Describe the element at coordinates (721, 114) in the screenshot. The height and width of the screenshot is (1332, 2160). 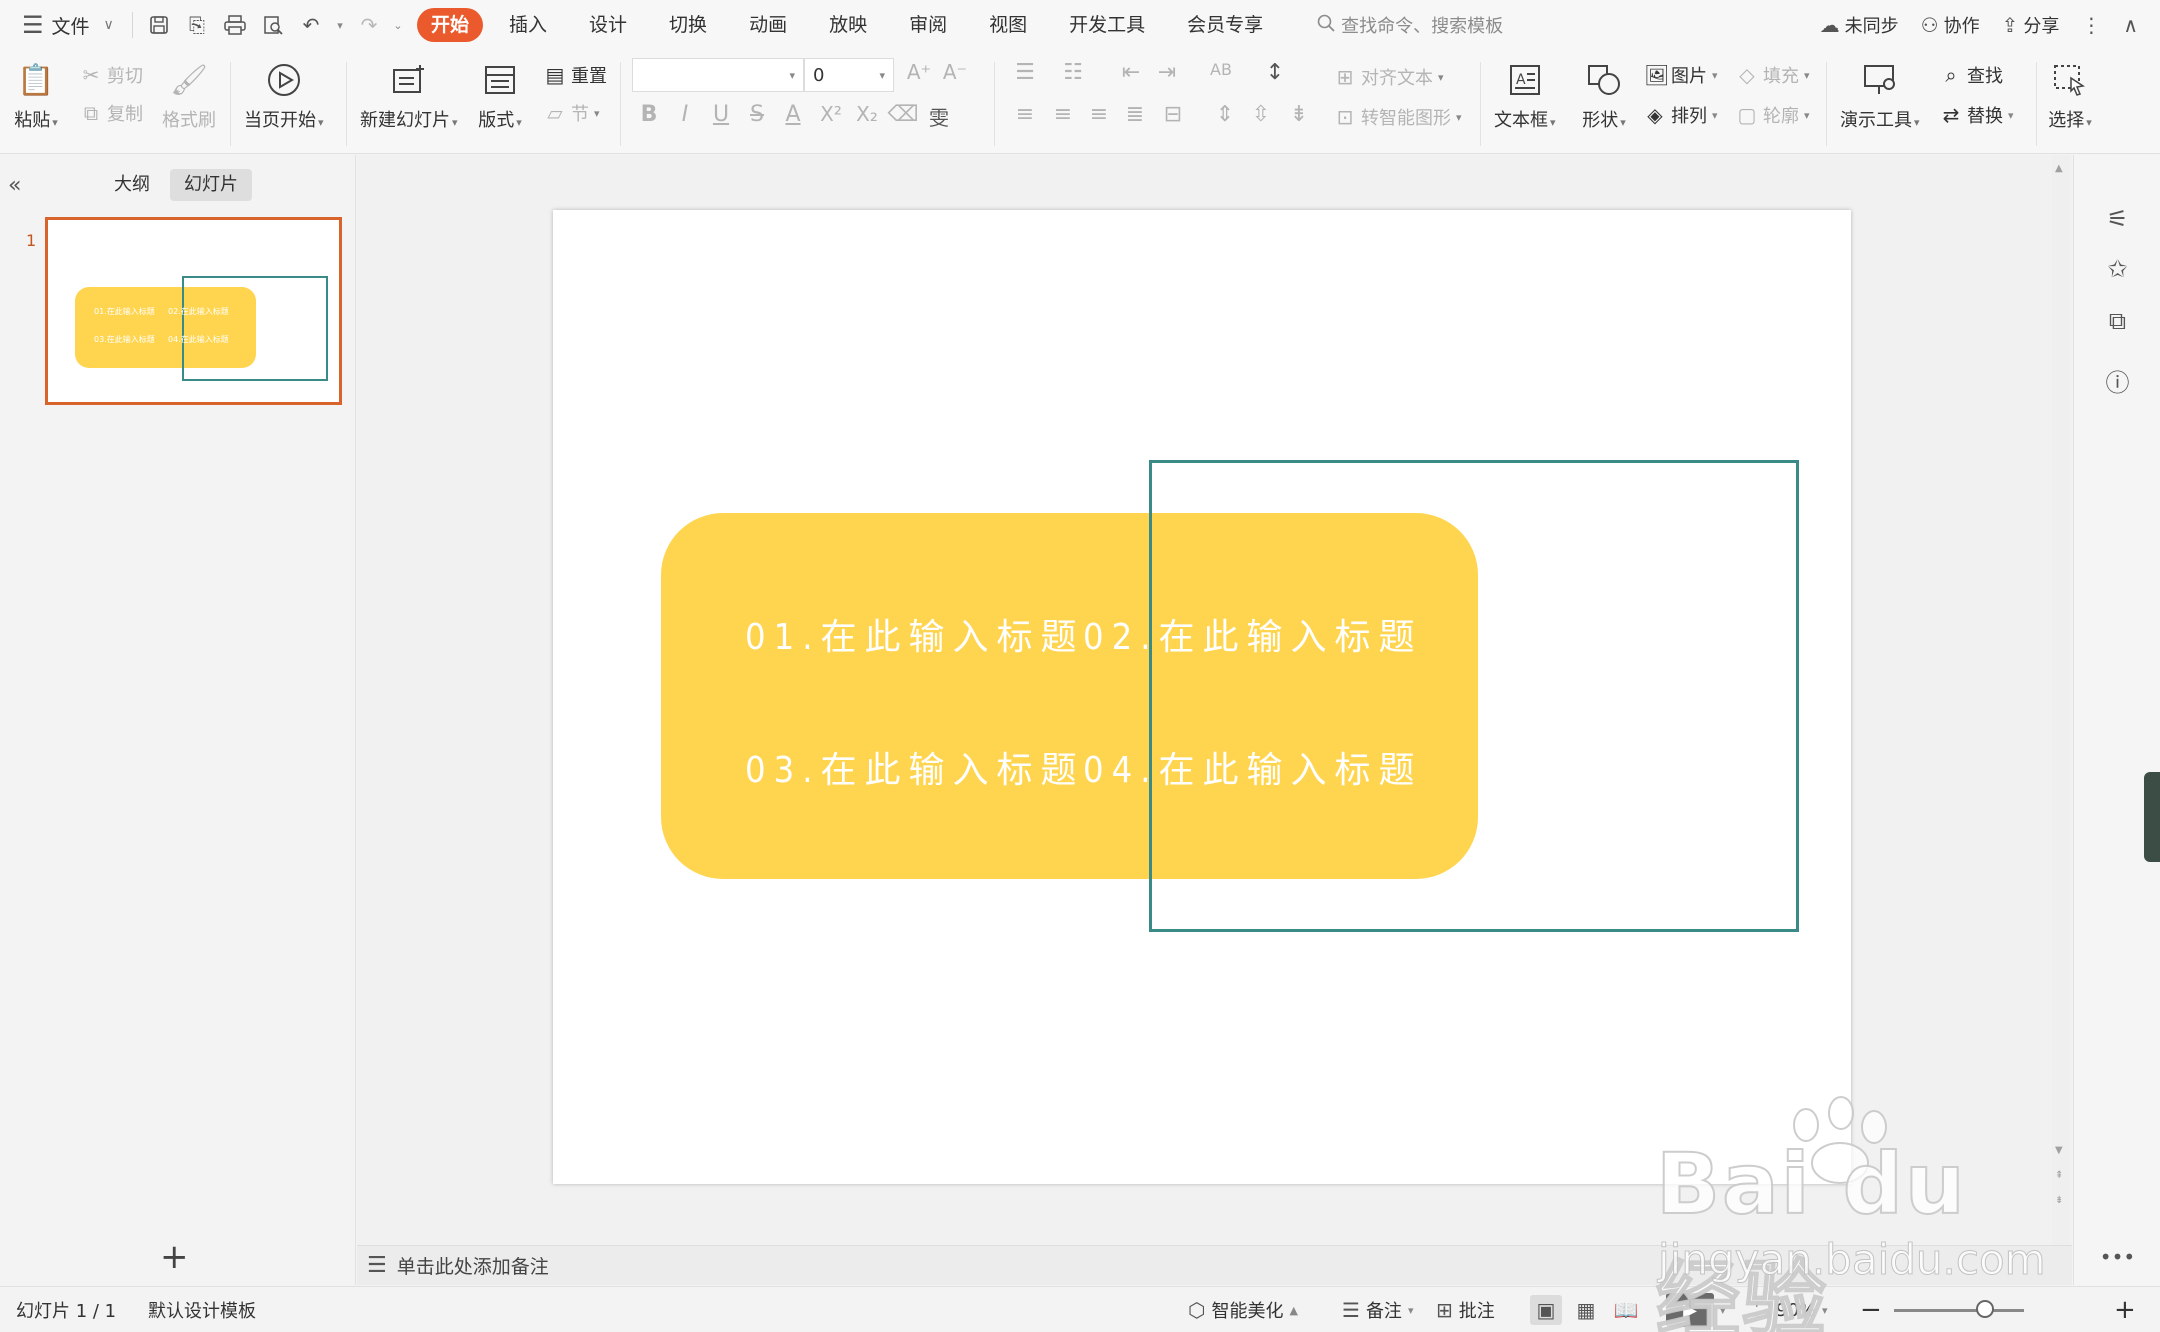
I see `underline-icon: U` at that location.